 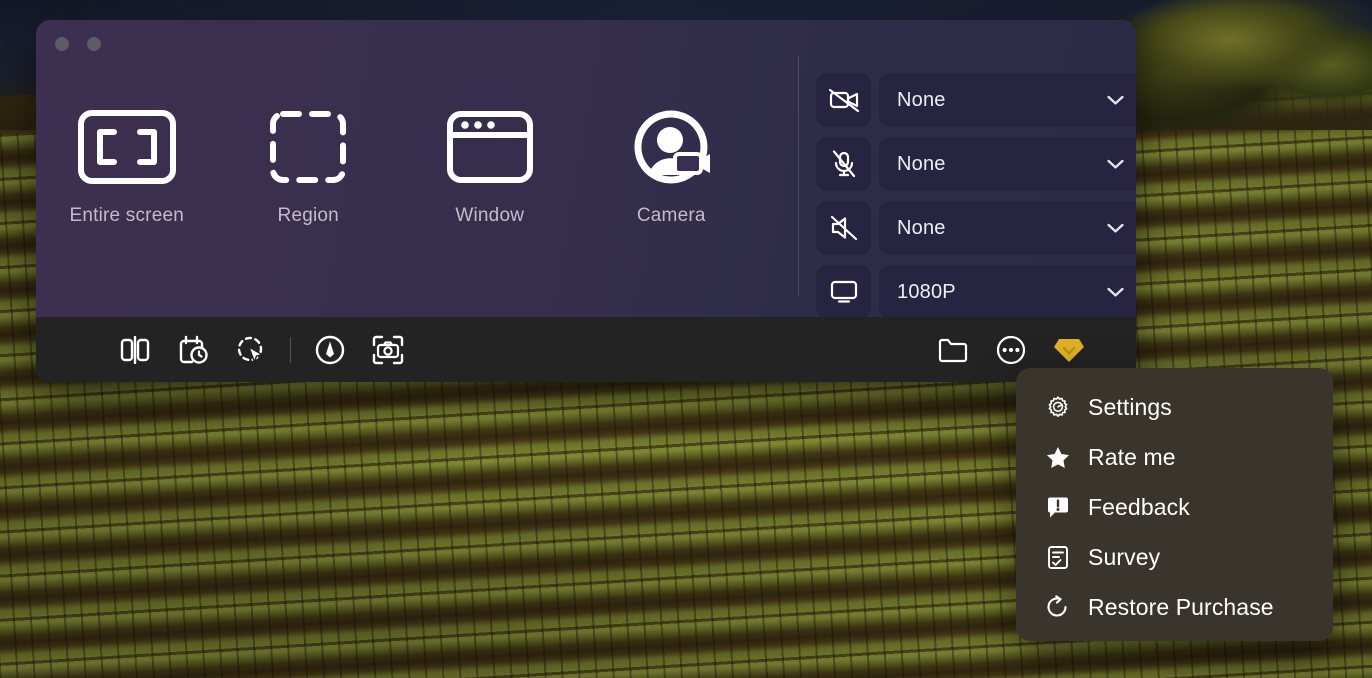 I want to click on camera-device-select: None, so click(x=1007, y=100).